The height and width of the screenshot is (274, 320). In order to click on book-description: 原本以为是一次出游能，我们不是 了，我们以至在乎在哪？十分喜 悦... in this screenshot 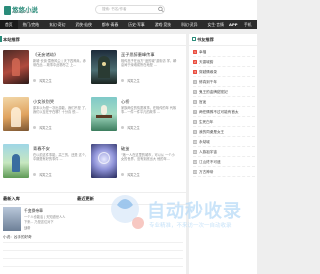, I will do `click(61, 110)`.